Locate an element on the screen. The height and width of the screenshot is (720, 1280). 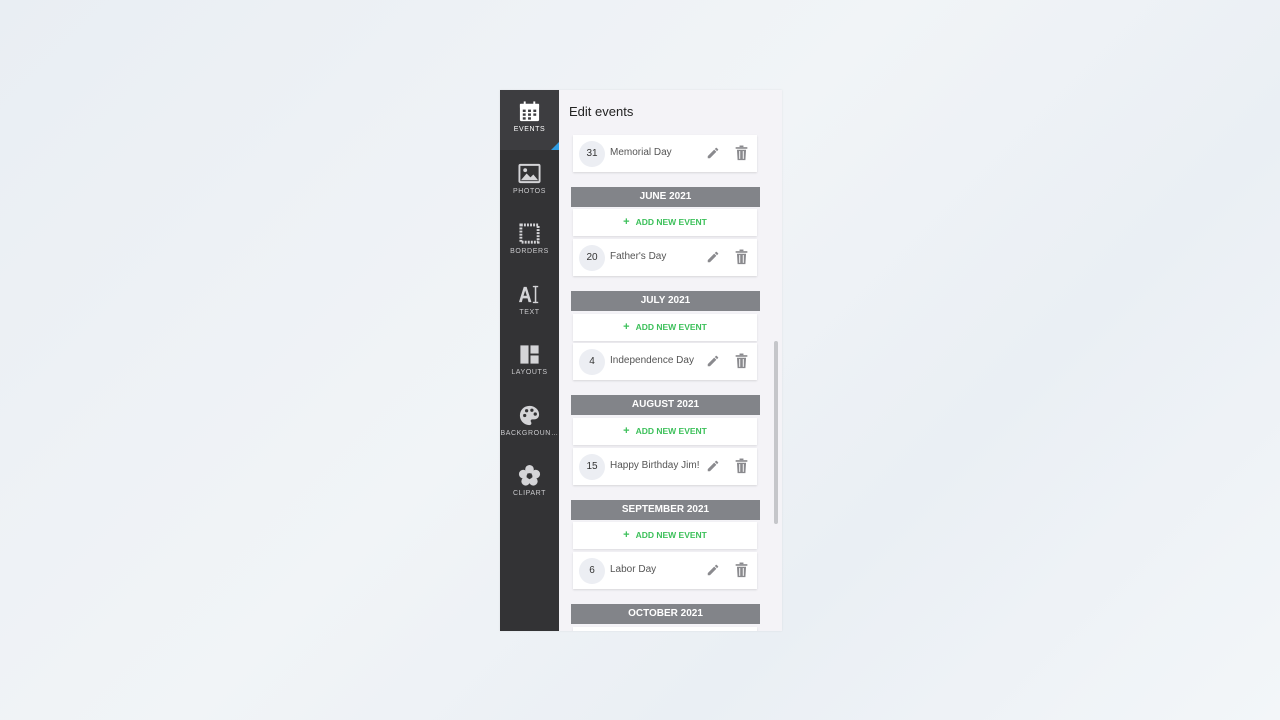
sidebar-item-label: EVENTS is located at coordinates (529, 129).